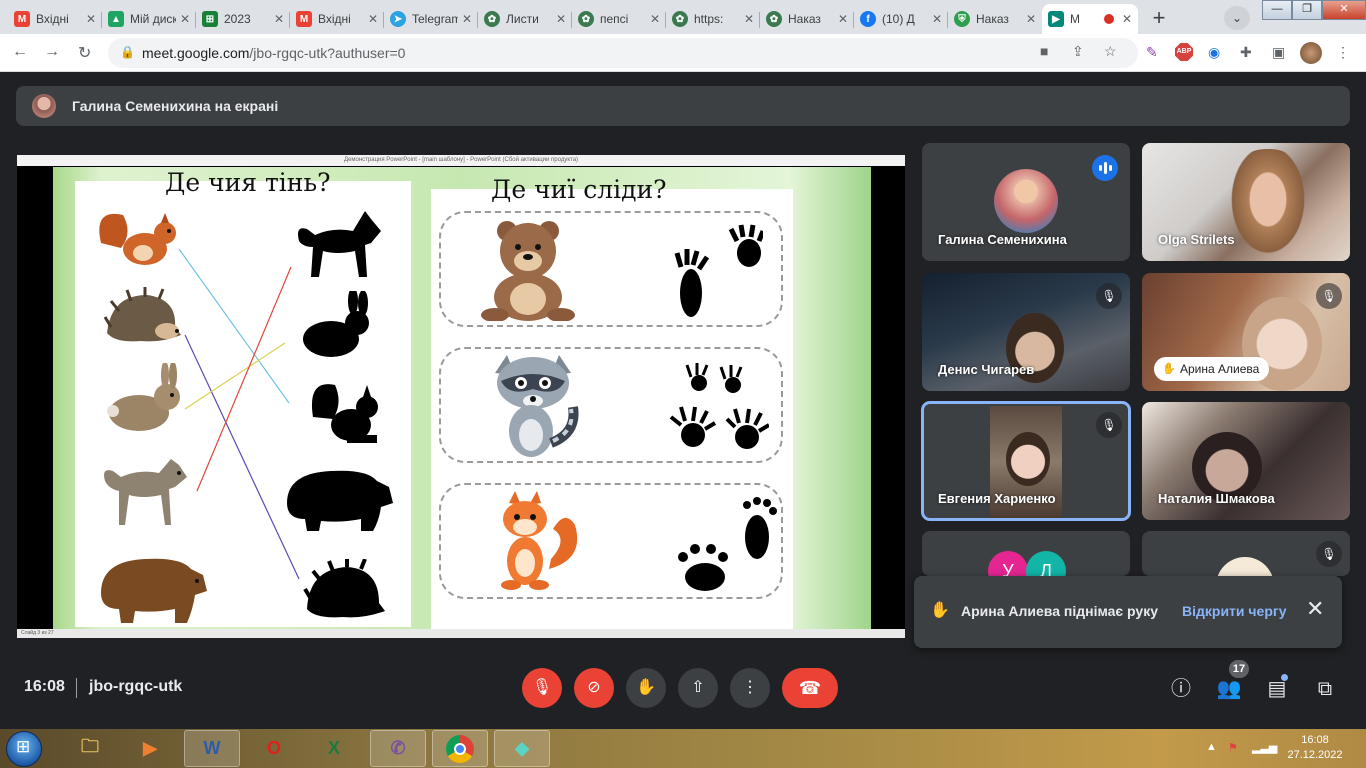  What do you see at coordinates (243, 19) in the screenshot?
I see `browser-tab: ⊞ 2023 ✕` at bounding box center [243, 19].